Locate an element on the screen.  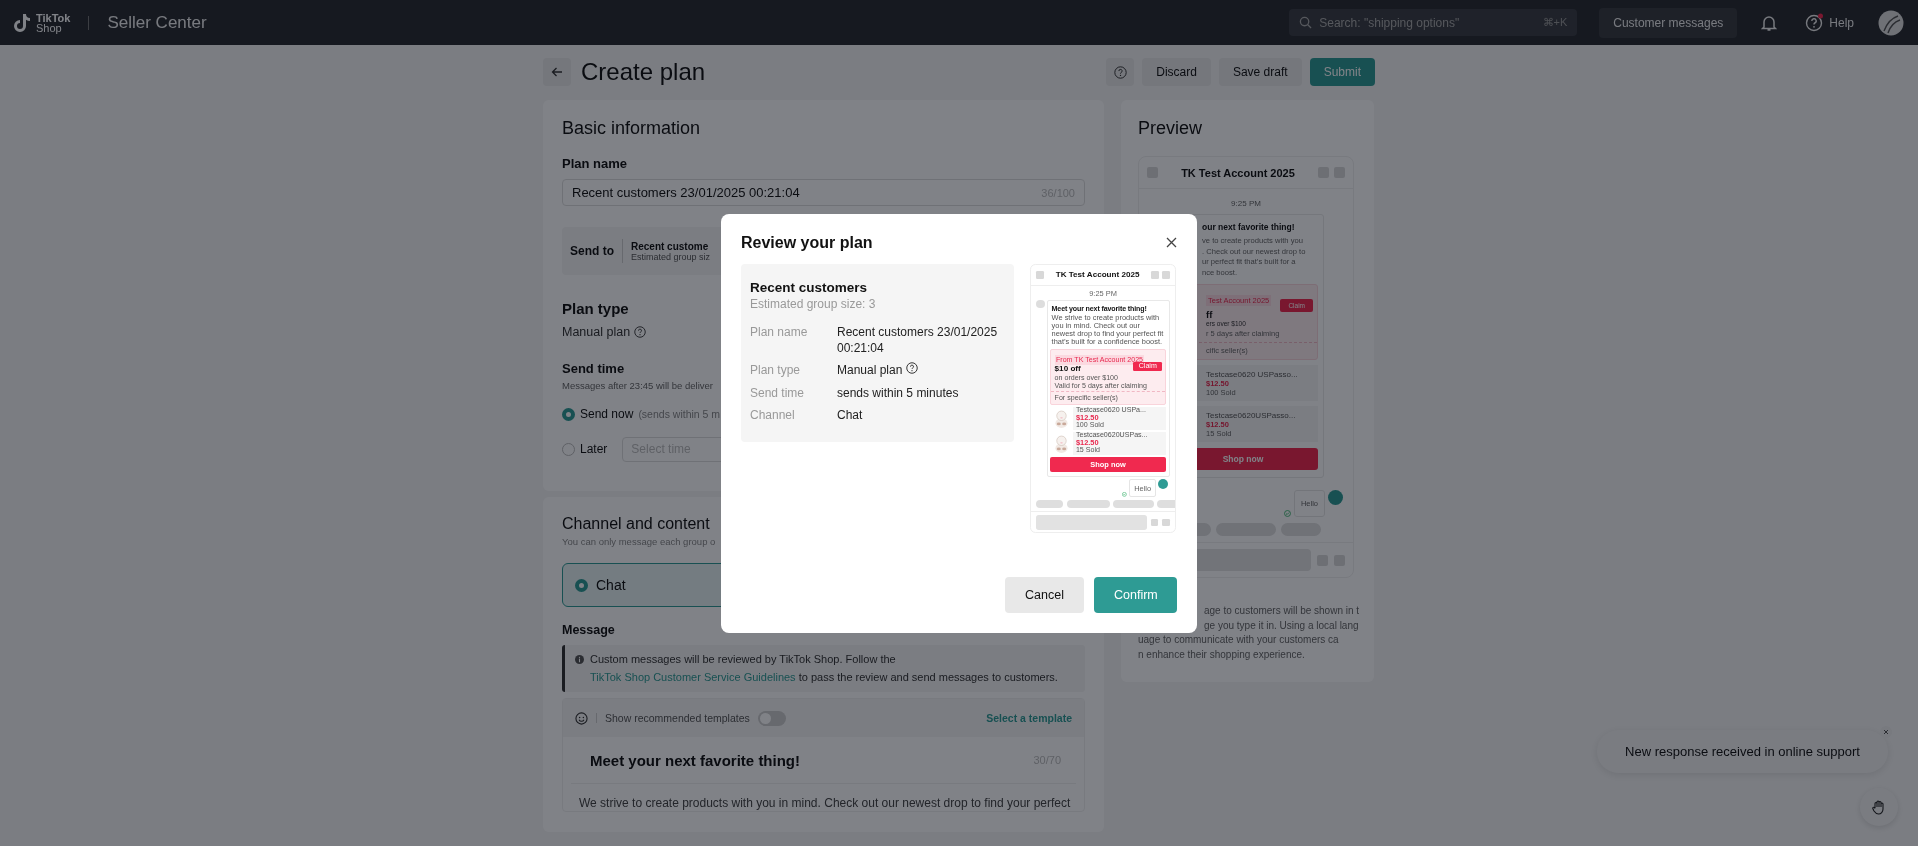
logo-text: TikTok is located at coordinates (53, 17).